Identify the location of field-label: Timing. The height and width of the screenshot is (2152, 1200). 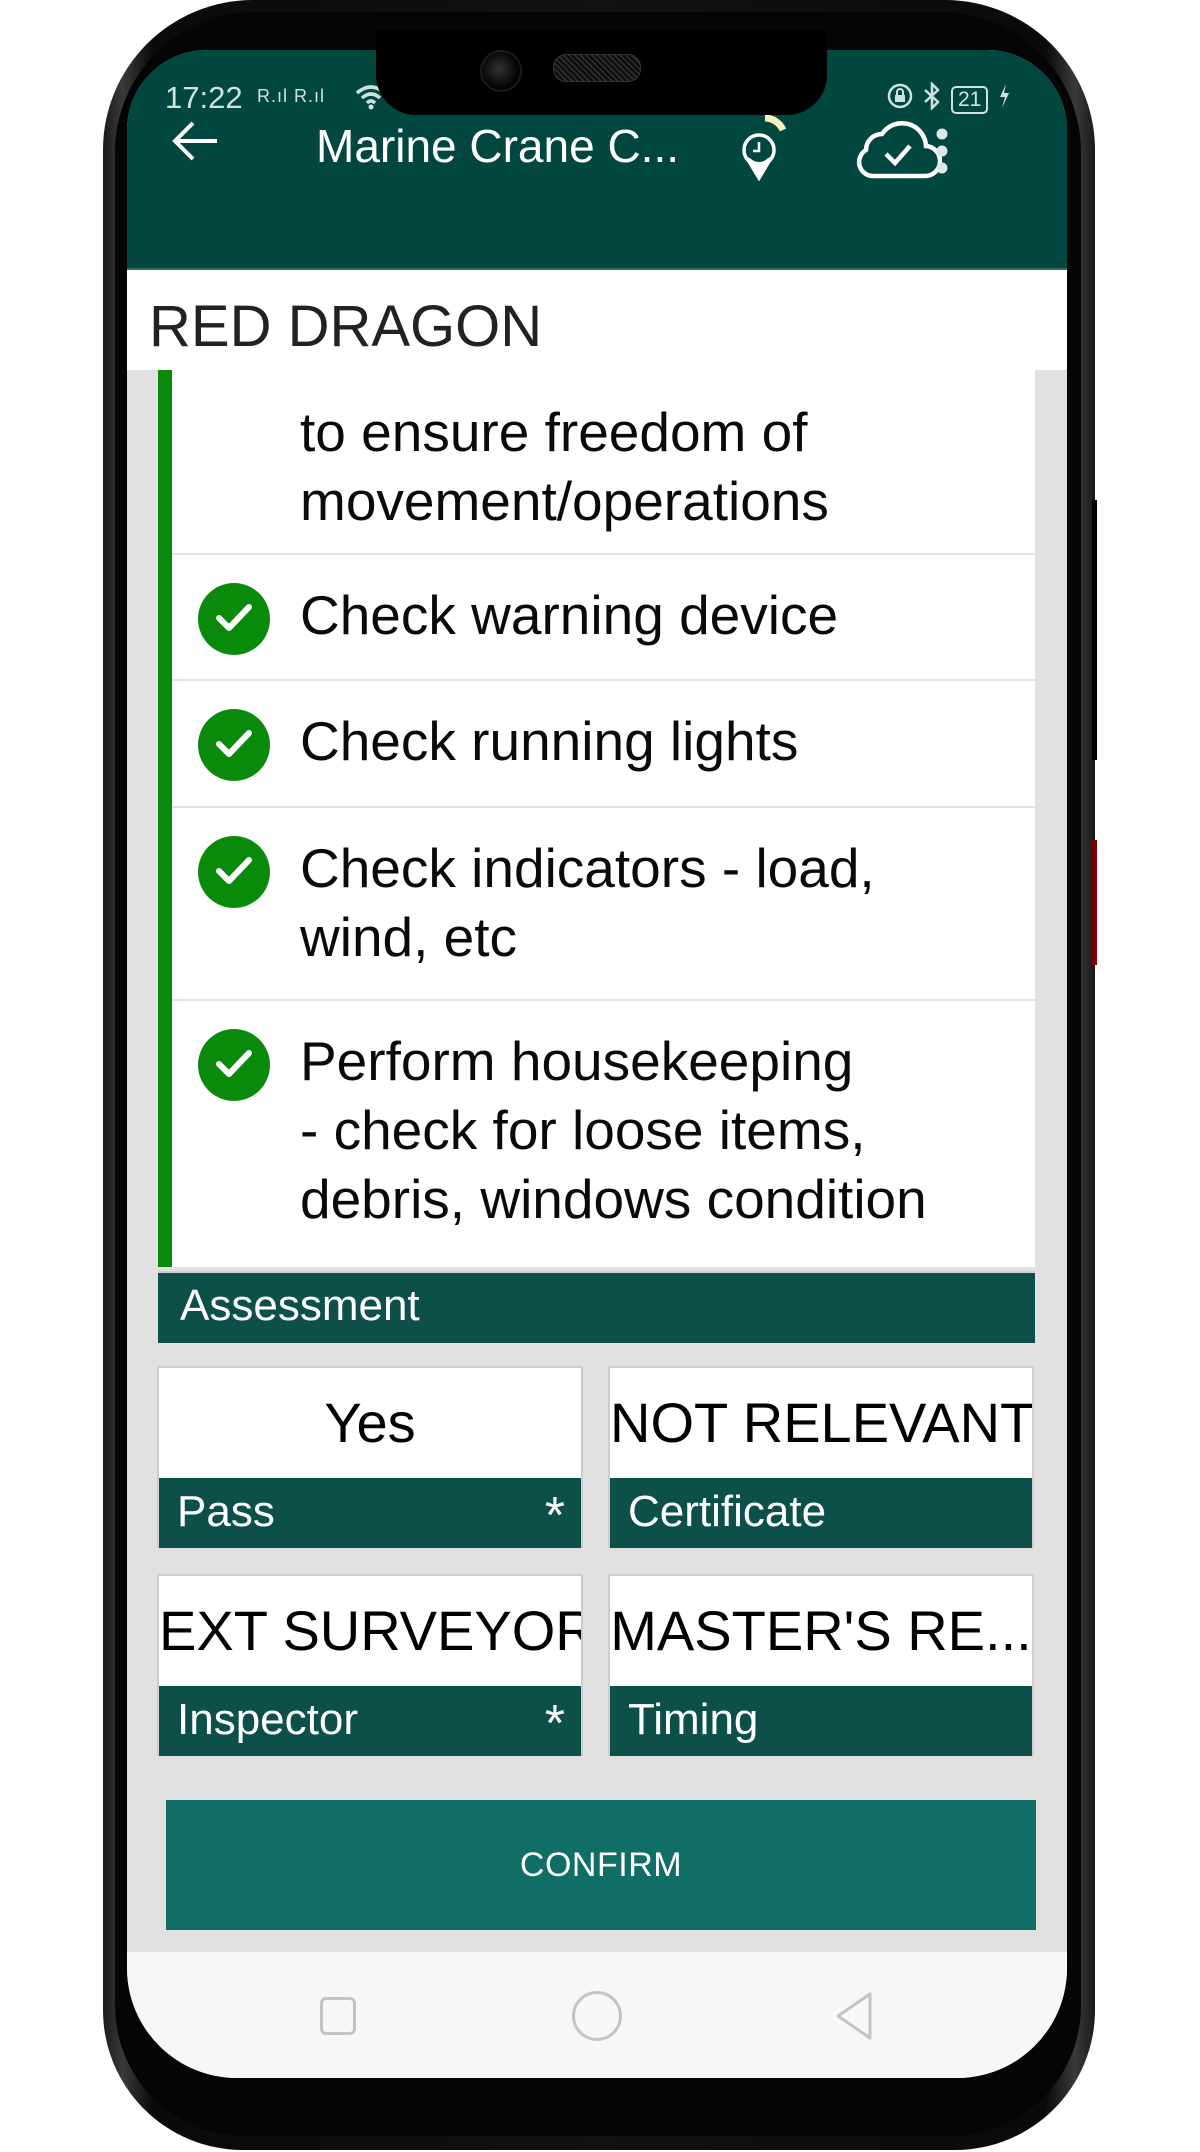
(693, 1719).